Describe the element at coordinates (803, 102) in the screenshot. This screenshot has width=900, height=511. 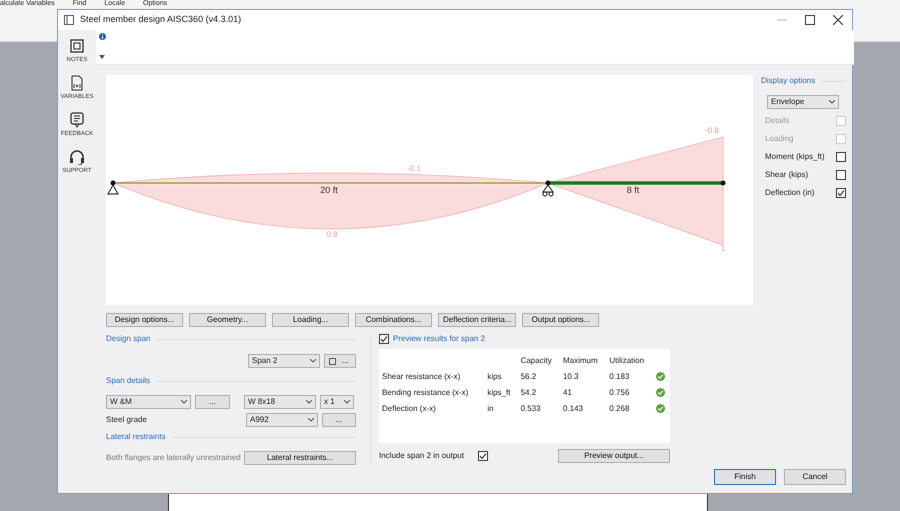
I see `dropdown: Envelope` at that location.